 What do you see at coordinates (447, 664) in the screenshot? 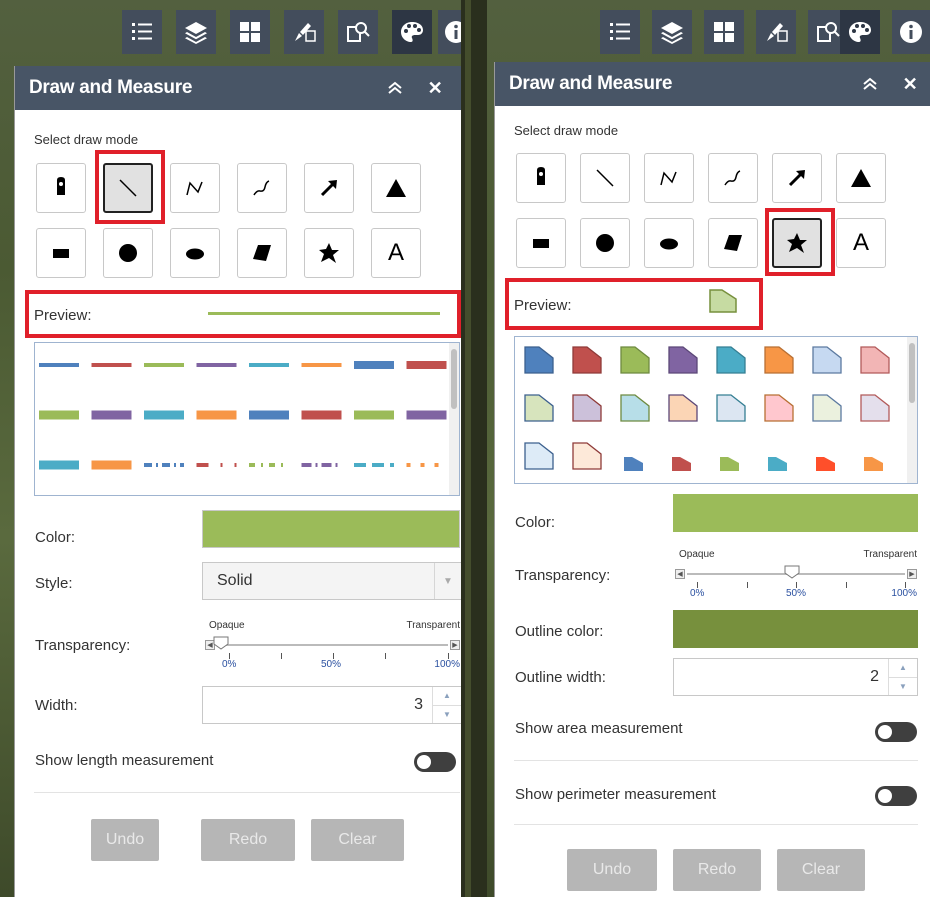
I see `slider-100-label: 100%` at bounding box center [447, 664].